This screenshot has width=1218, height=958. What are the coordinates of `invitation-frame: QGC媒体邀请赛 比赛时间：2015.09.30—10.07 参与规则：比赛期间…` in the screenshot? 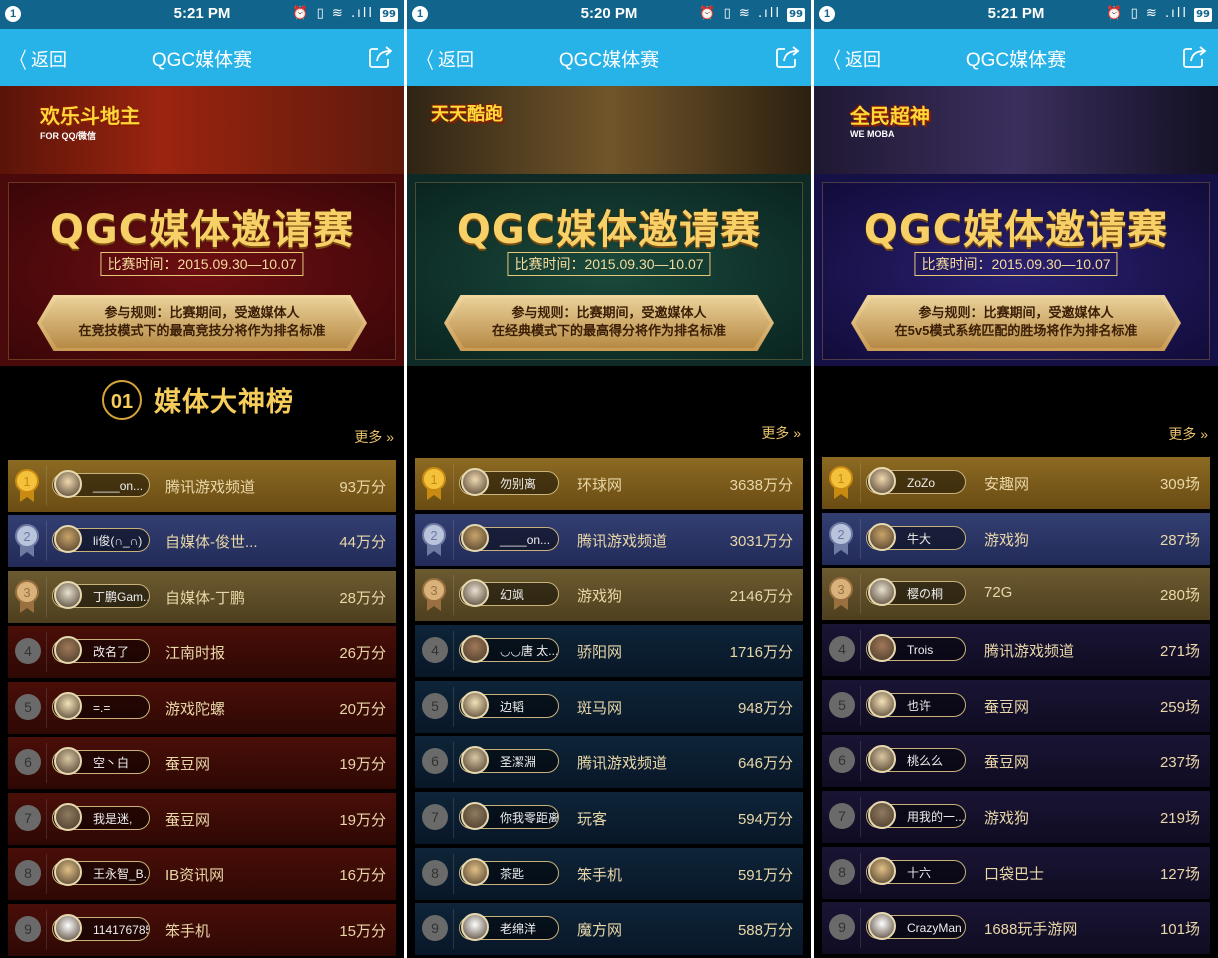 It's located at (1016, 271).